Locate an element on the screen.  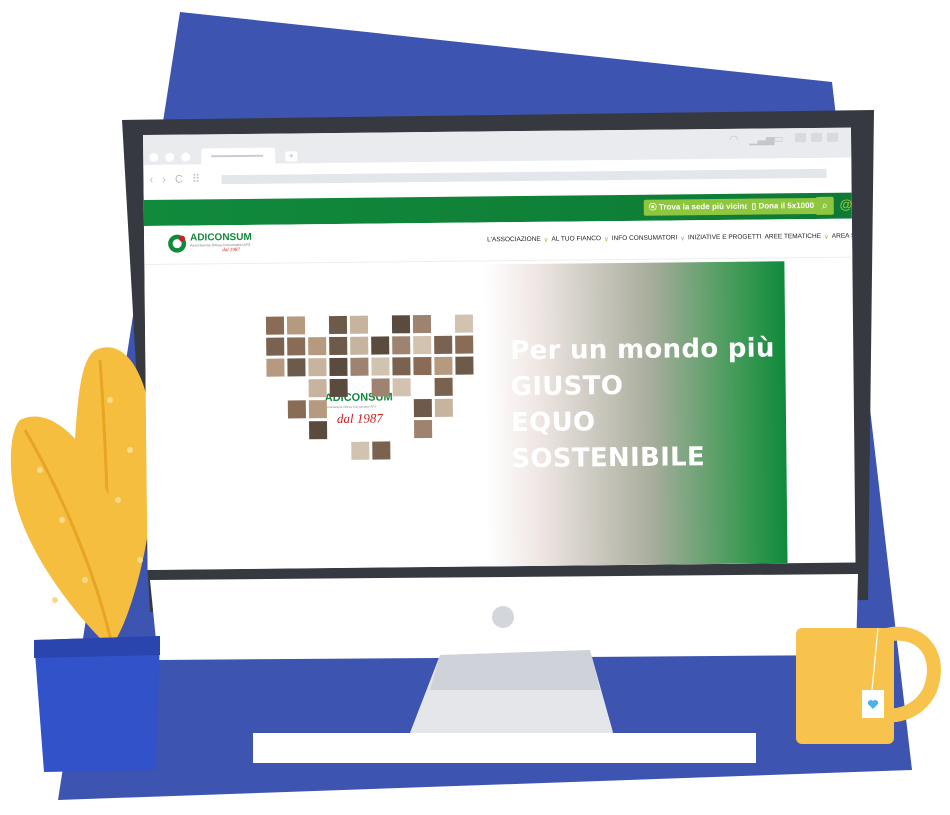
donate-button: ▯ Dona il 5x1000 is located at coordinates (783, 206).